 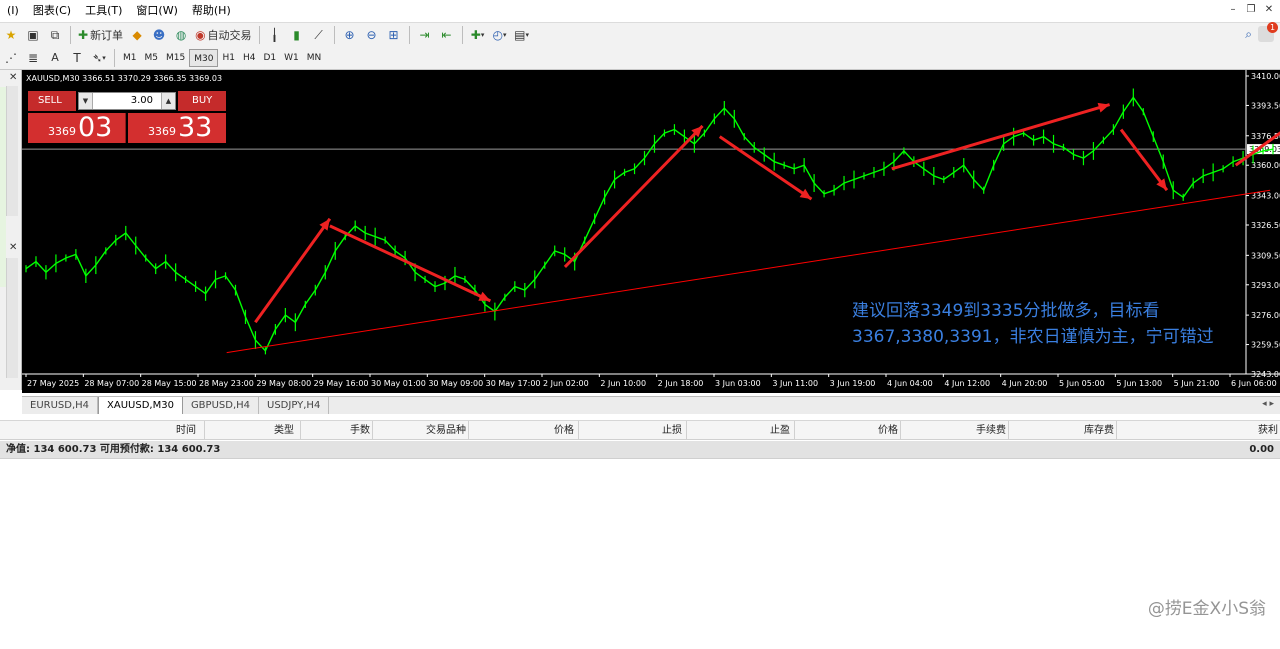 I want to click on timeframe-m5: M5, so click(x=152, y=58).